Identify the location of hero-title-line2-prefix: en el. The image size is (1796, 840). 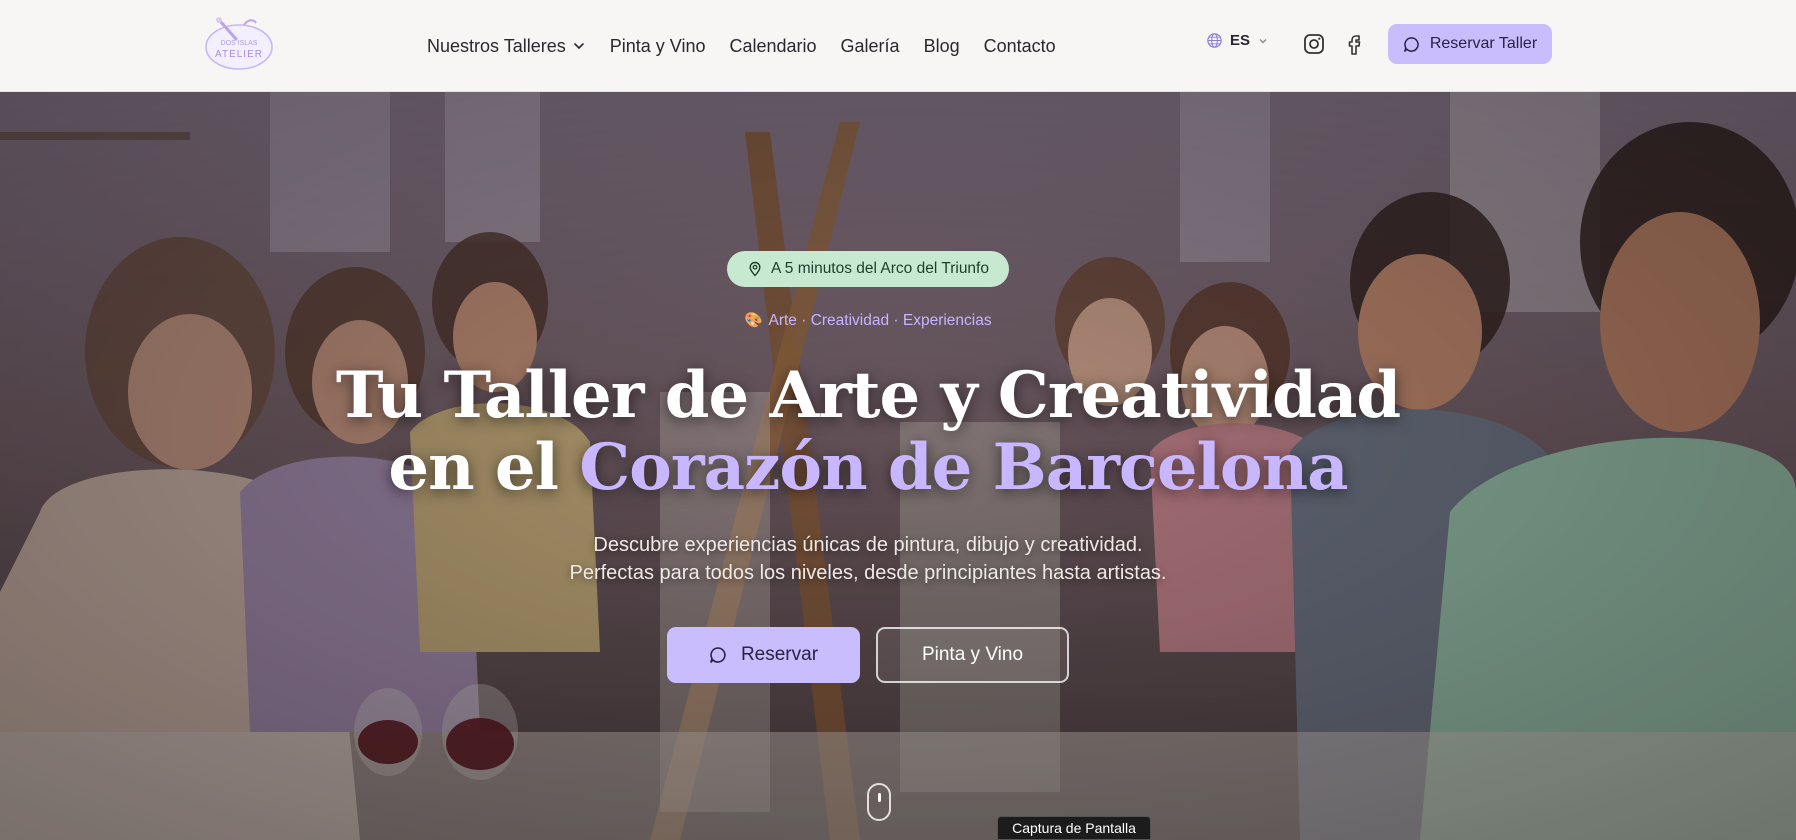
(484, 467).